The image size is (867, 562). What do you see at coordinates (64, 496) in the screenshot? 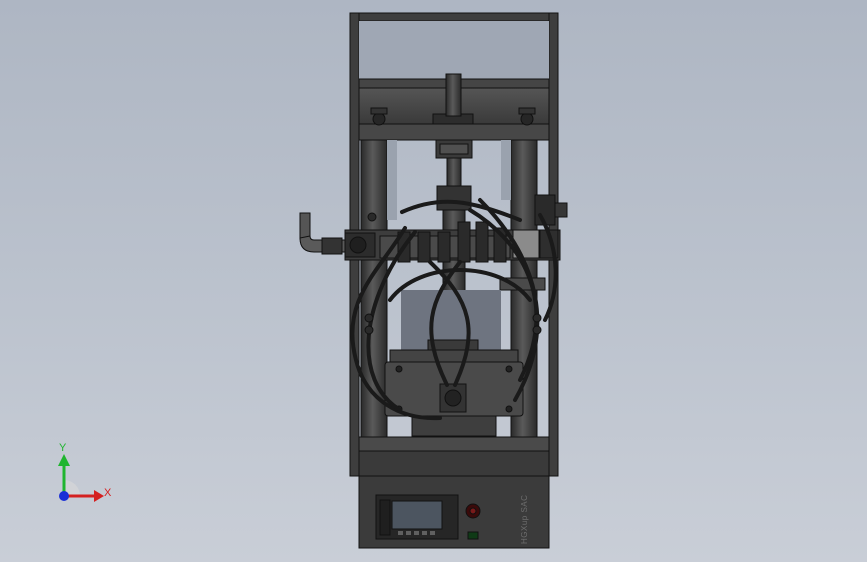
I see `z-axis-dot` at bounding box center [64, 496].